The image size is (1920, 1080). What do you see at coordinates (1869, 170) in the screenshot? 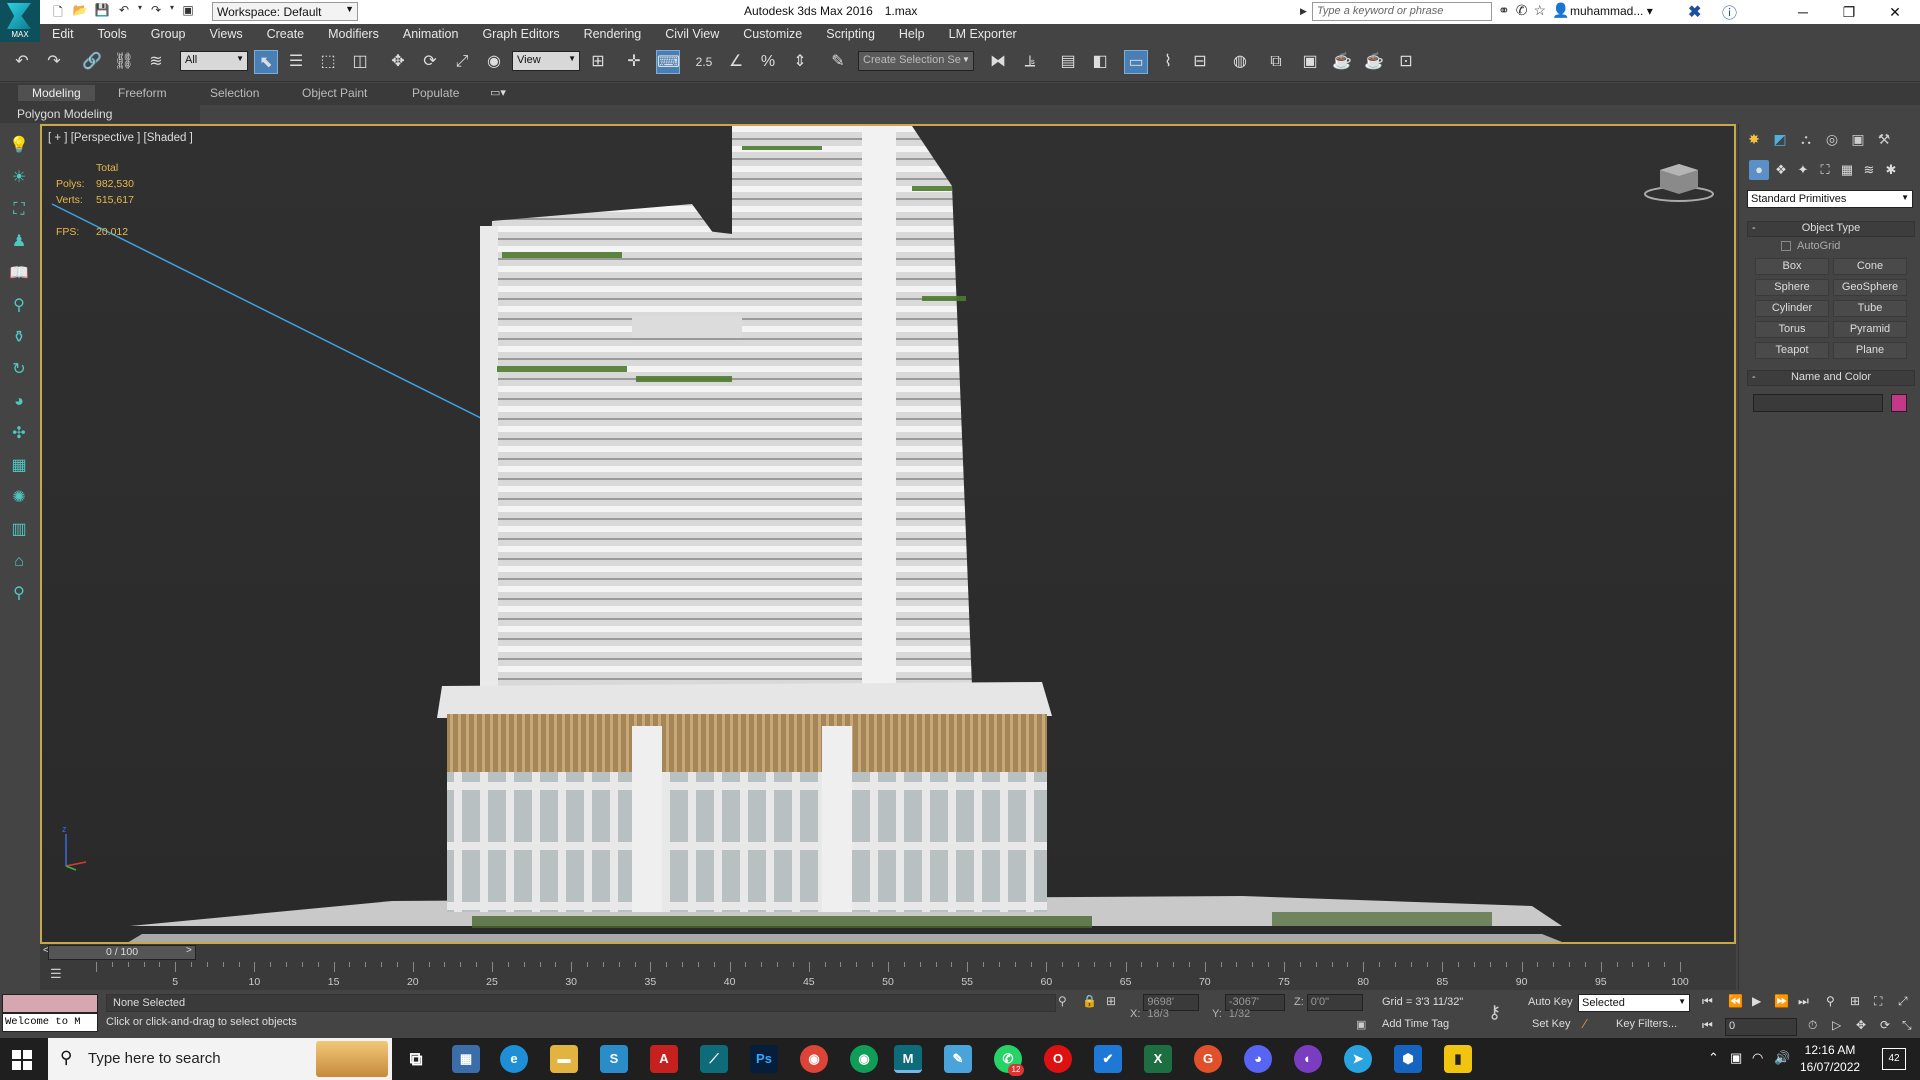
I see `space-warps-icon: ≋` at bounding box center [1869, 170].